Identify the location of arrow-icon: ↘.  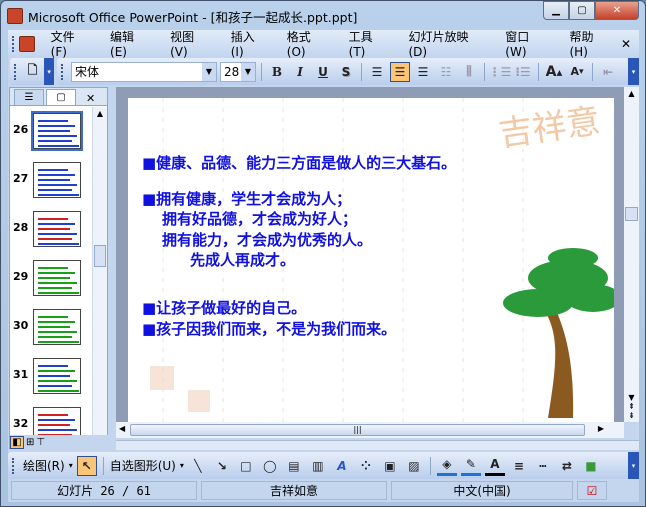
(222, 466).